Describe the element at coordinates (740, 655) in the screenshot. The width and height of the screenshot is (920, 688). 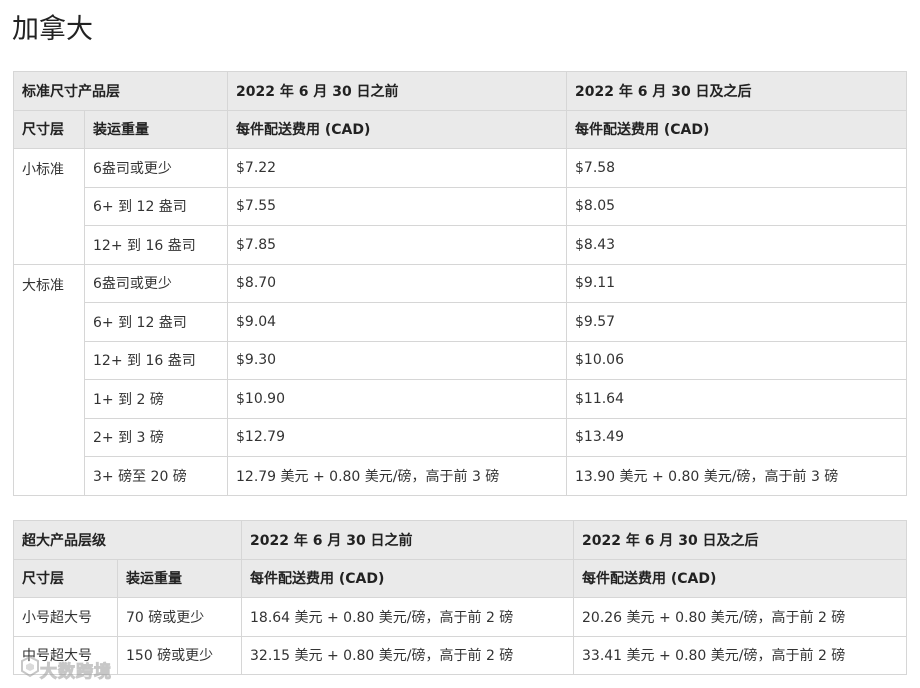
I see `fee-after-cell: 33.41 美元 + 0.80 美元/磅，高于前 2 磅` at that location.